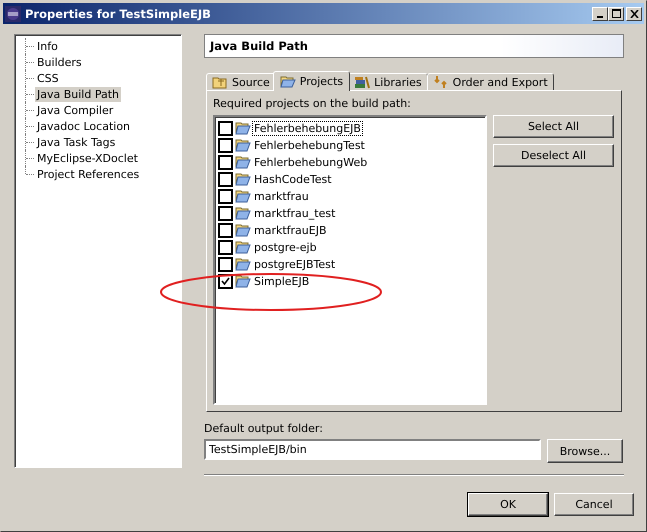  What do you see at coordinates (309, 145) in the screenshot?
I see `project-name: FehlerbehebungTest` at bounding box center [309, 145].